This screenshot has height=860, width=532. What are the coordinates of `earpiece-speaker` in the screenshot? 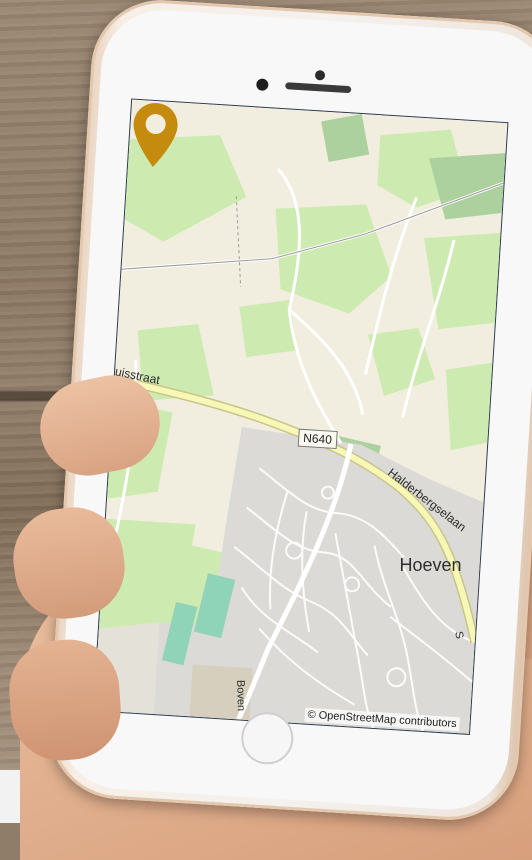 It's located at (318, 88).